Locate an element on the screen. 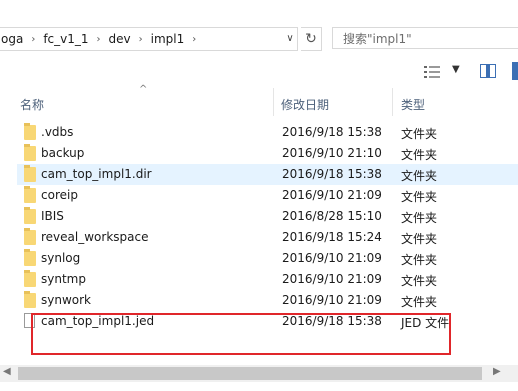 This screenshot has width=518, height=391. file-row: cam_top_impl1.dir 2016/9/18 15:38 文件夹 is located at coordinates (267, 174).